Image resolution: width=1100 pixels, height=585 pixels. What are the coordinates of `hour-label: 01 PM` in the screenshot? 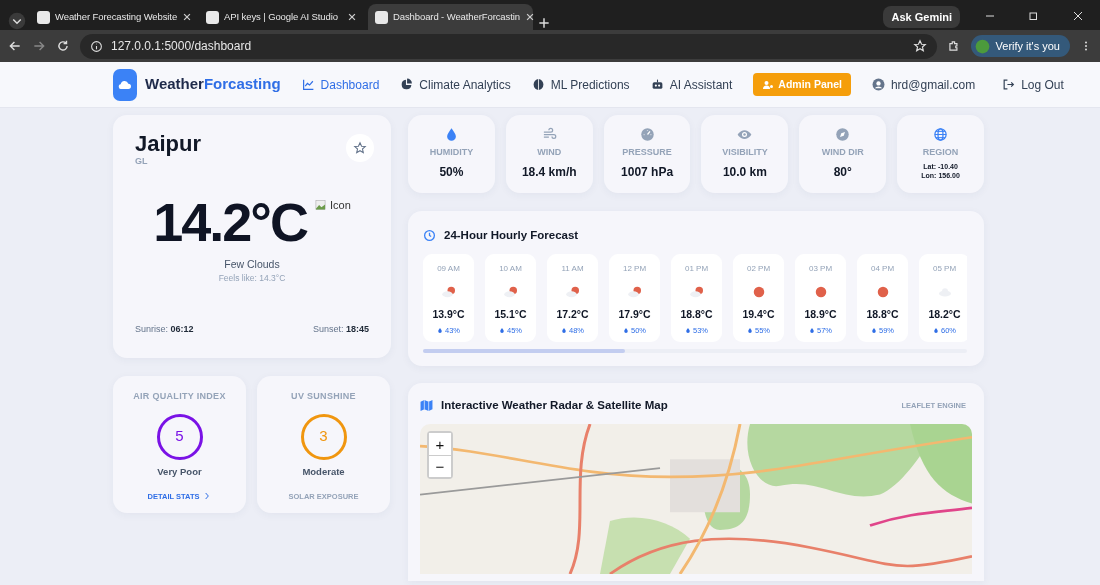 It's located at (696, 269).